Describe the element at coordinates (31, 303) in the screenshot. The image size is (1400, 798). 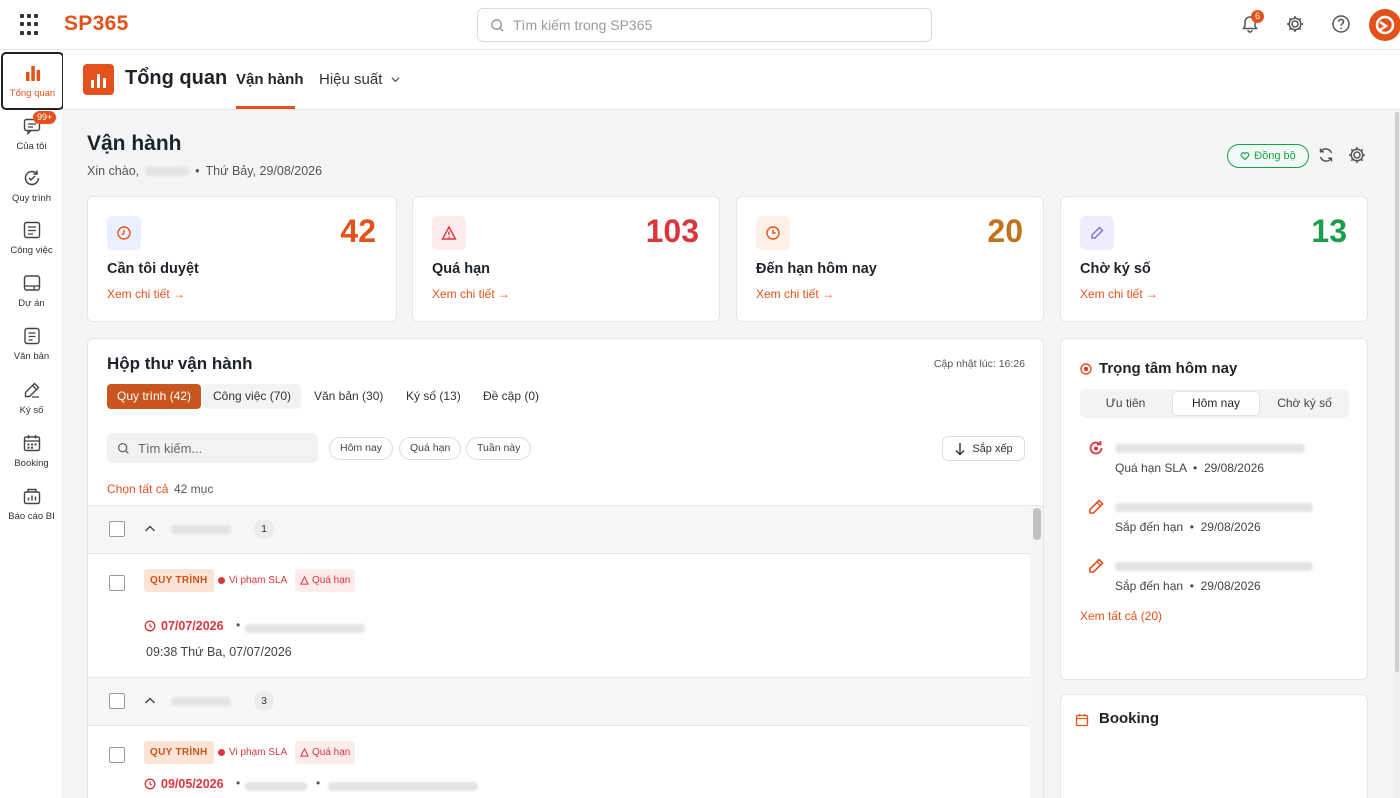
I see `sidebar-item-label: Dự án` at that location.